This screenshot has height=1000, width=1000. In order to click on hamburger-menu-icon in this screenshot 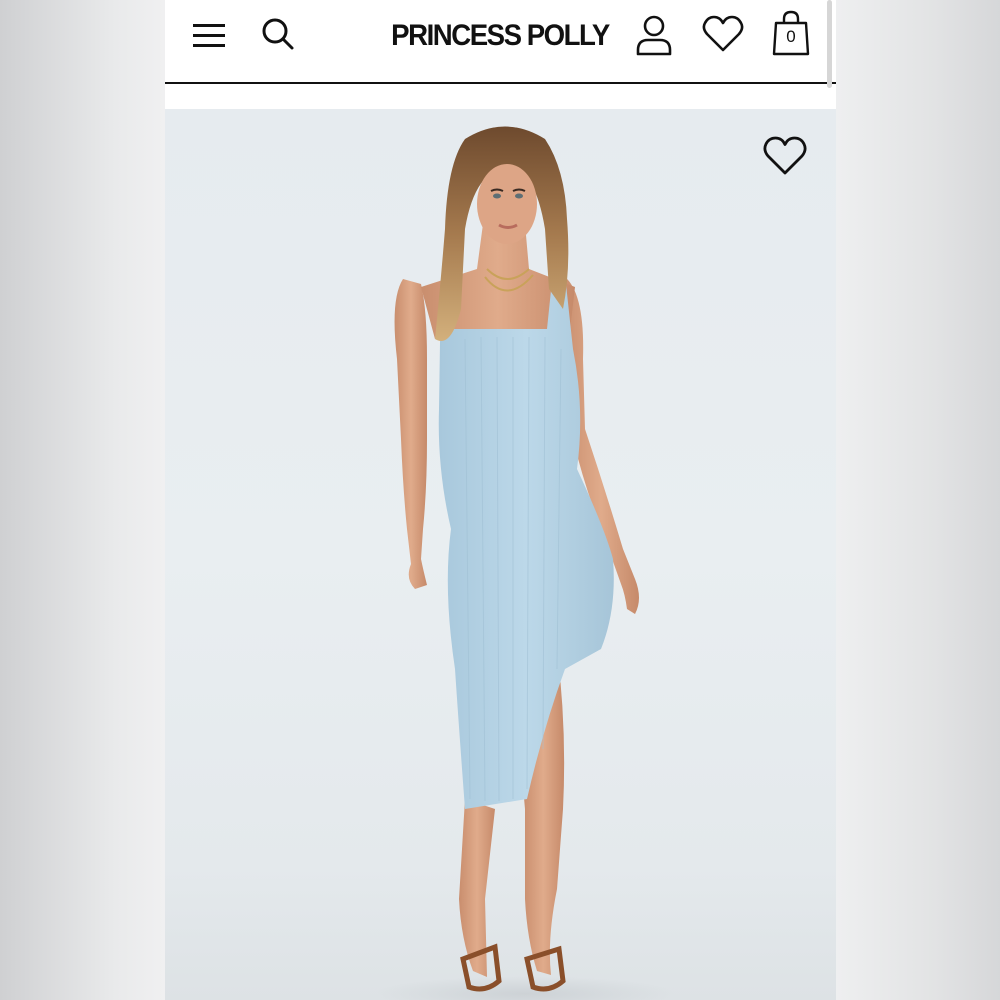, I will do `click(209, 36)`.